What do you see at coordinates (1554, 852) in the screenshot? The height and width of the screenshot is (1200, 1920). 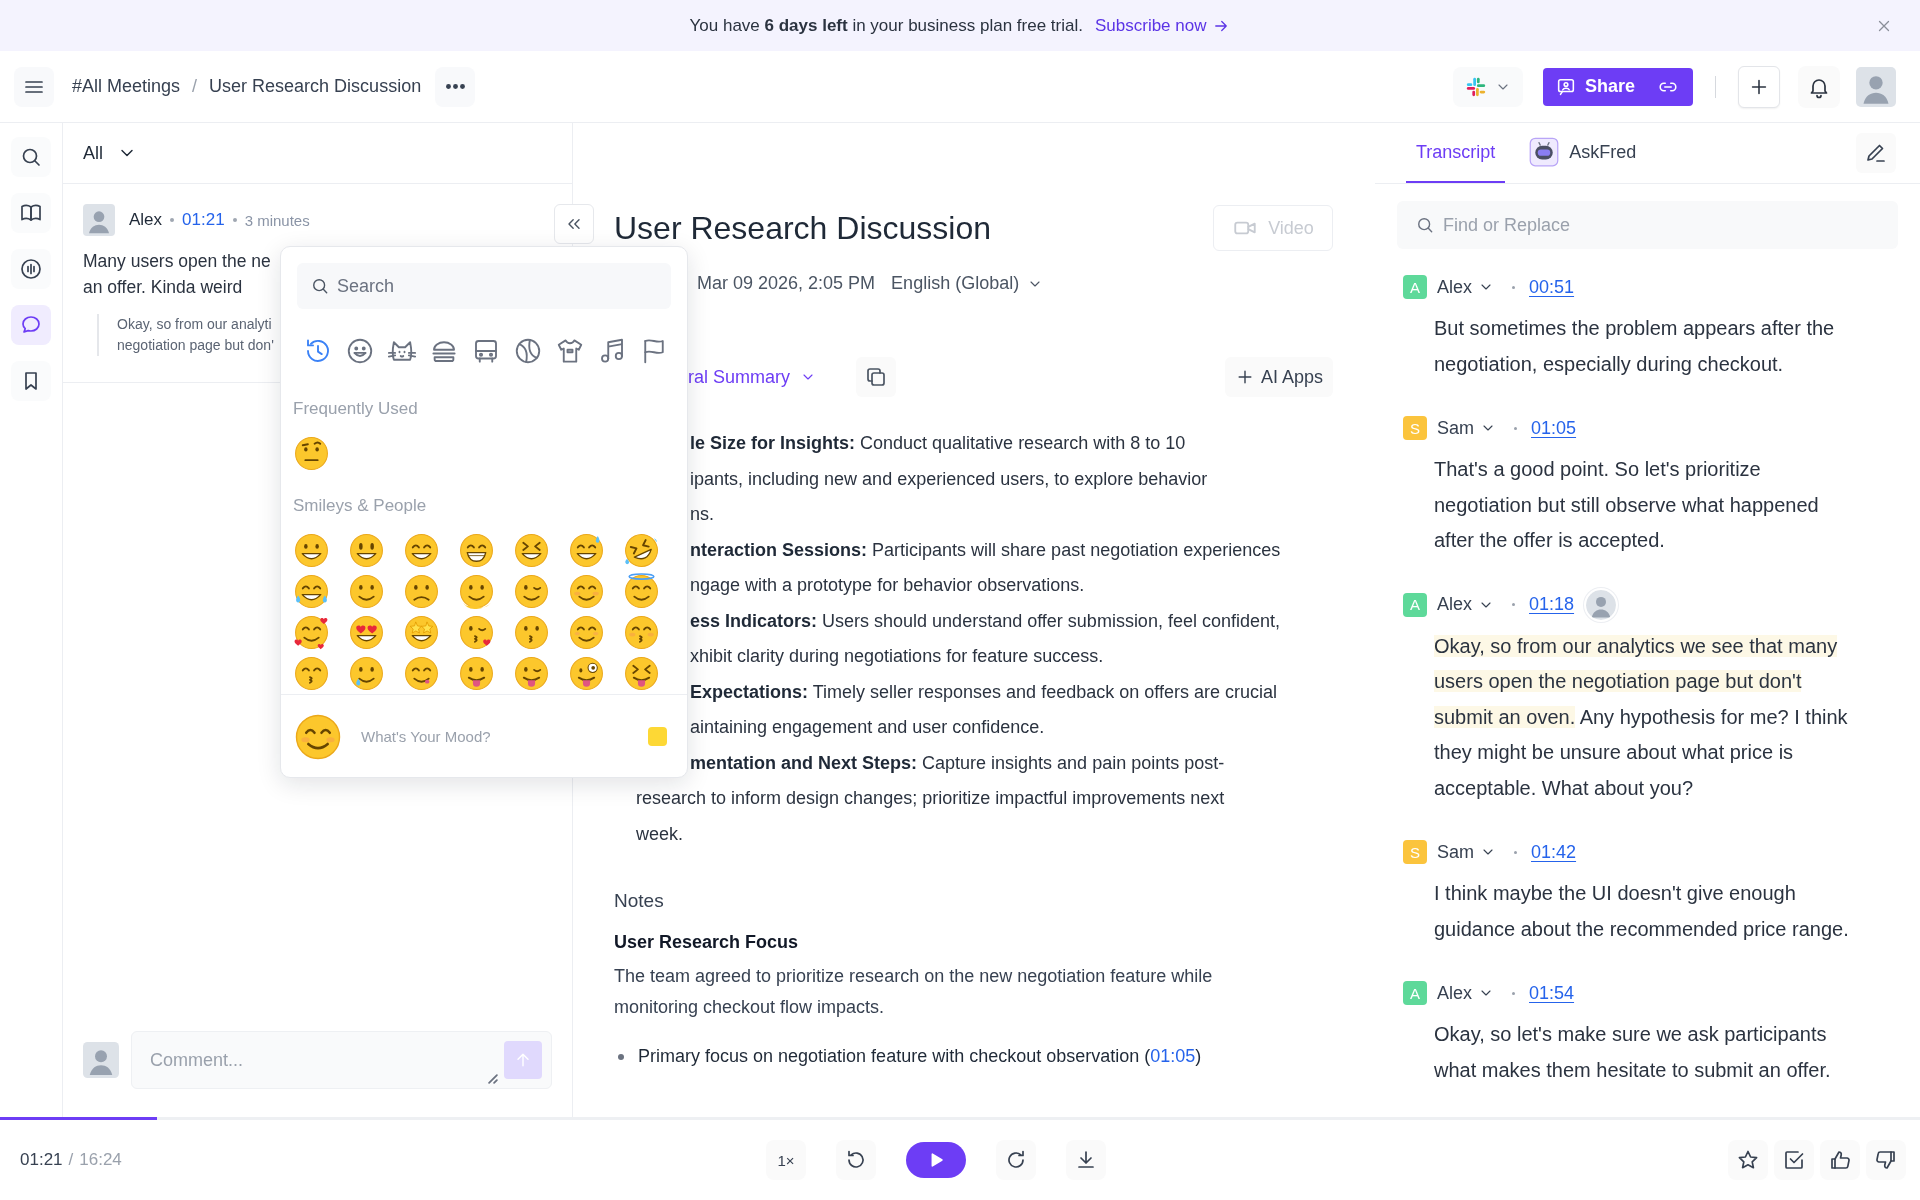 I see `timestamp-link: 01:42` at bounding box center [1554, 852].